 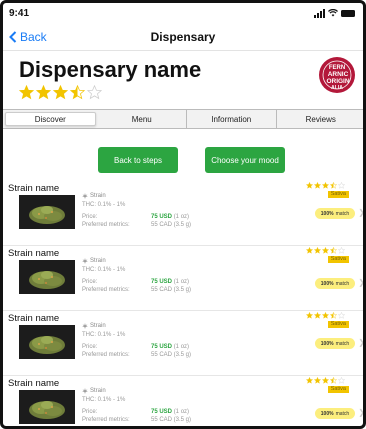 I want to click on navigation-bar: Back Dispensary, so click(x=183, y=37).